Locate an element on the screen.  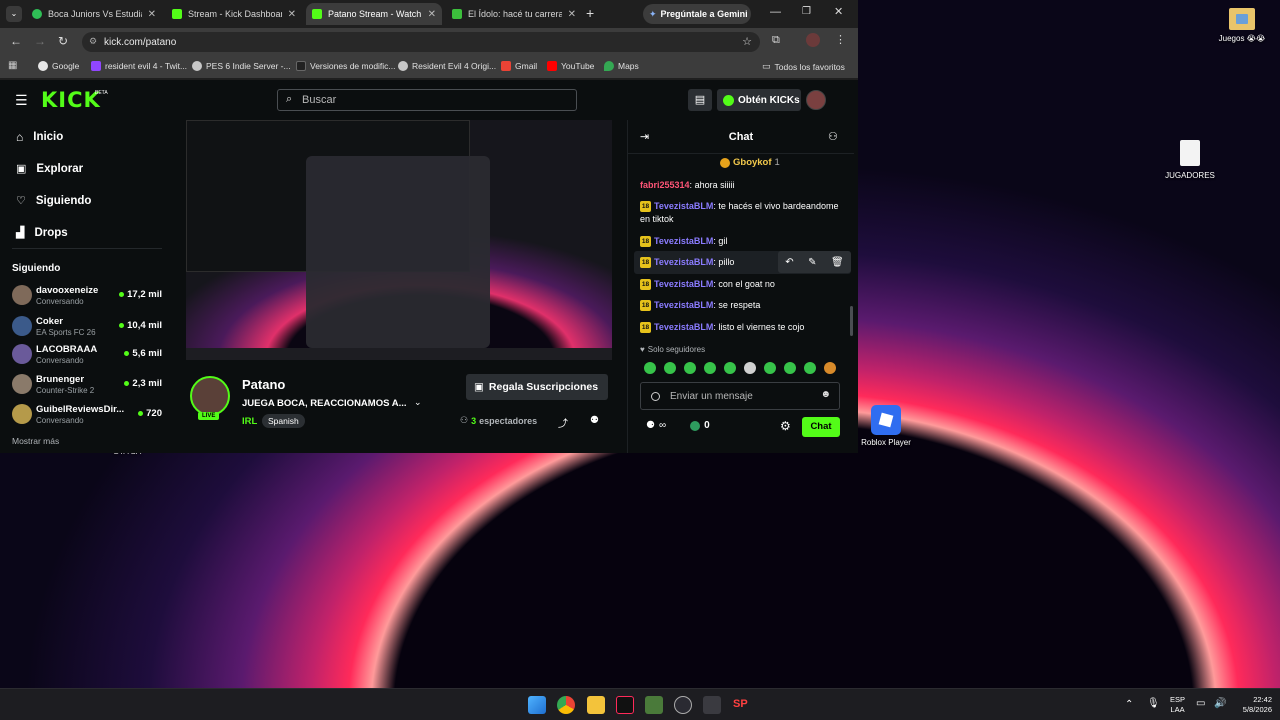
chat-input: Enviar un mensaje ☻ is located at coordinates (740, 396).